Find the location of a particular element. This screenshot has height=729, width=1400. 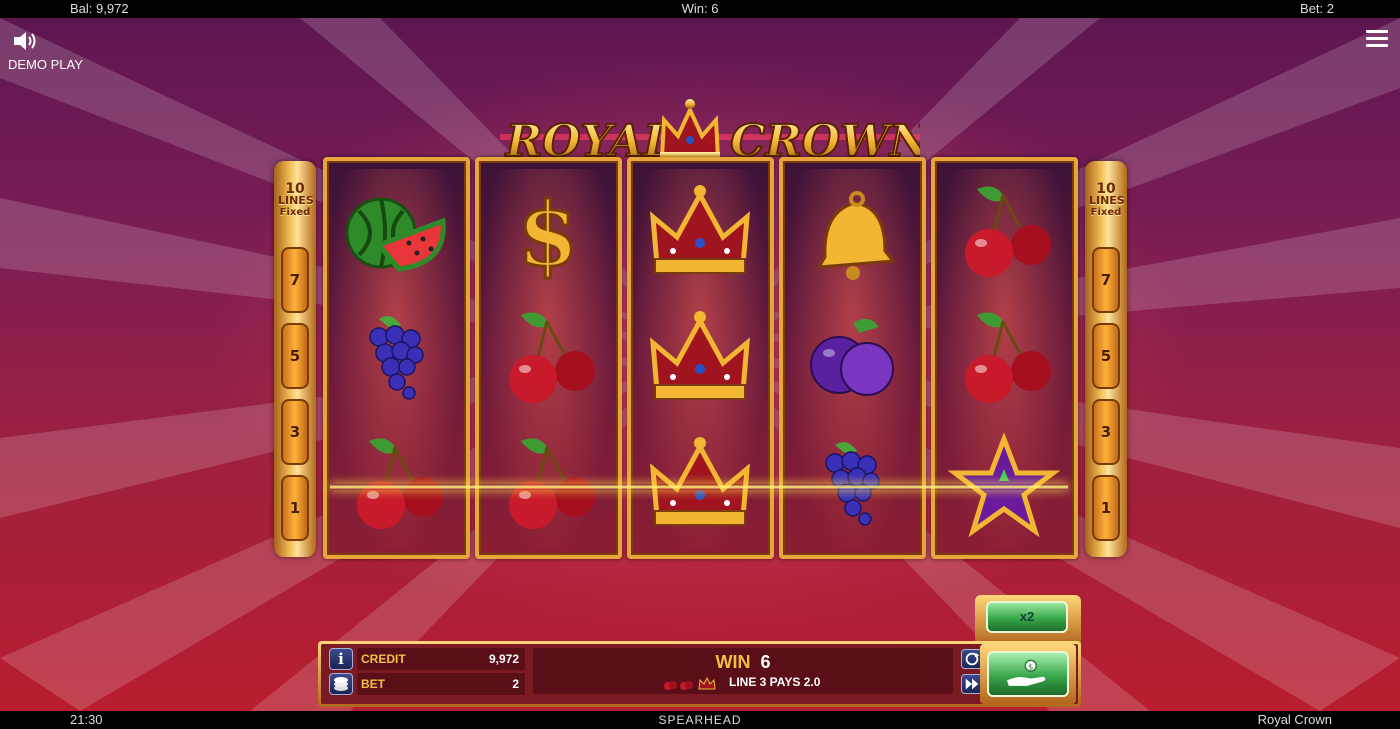

right-paylines-bar: 10 LINES Fixed 7 5 3 1 is located at coordinates (1106, 359).